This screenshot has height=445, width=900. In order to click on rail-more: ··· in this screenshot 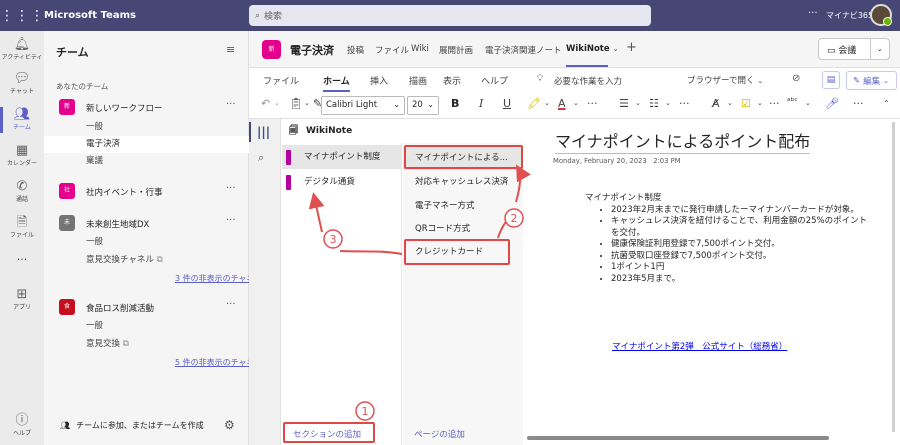, I will do `click(22, 259)`.